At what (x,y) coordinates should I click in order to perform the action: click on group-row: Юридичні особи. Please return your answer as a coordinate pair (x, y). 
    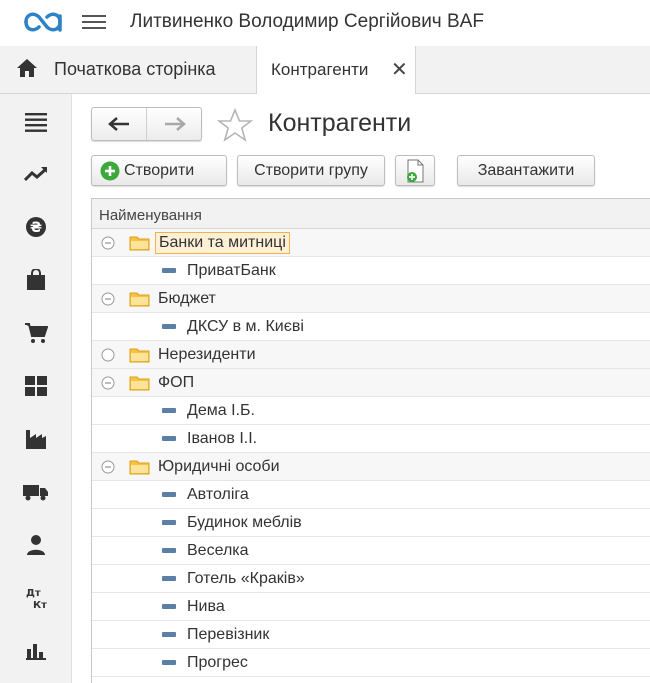
    Looking at the image, I should click on (371, 467).